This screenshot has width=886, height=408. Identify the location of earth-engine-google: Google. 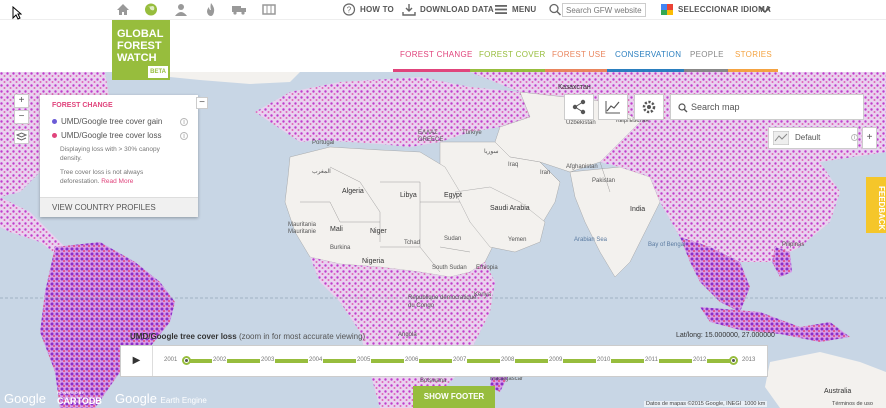
(136, 398).